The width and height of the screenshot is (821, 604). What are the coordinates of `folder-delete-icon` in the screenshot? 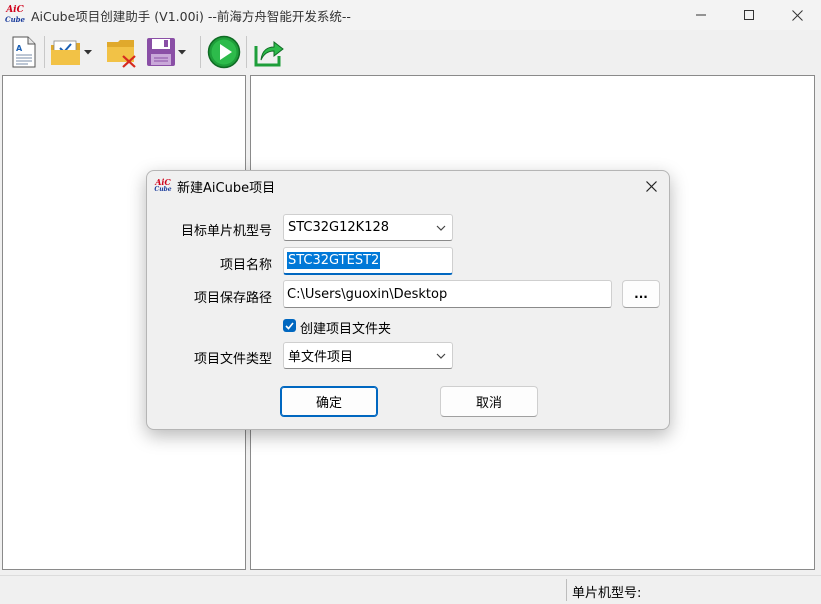 It's located at (121, 54).